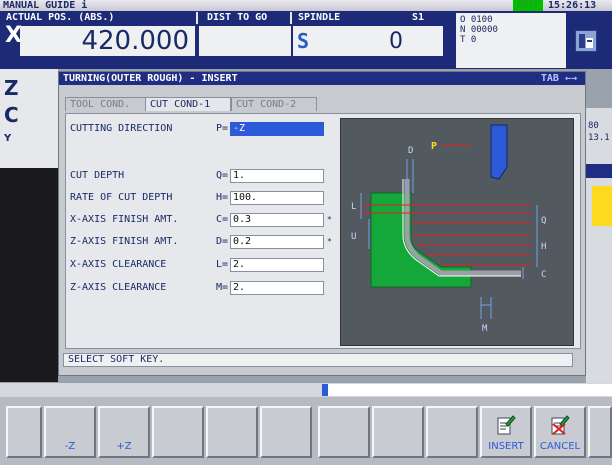 The image size is (612, 465). Describe the element at coordinates (506, 425) in the screenshot. I see `insert-icon` at that location.